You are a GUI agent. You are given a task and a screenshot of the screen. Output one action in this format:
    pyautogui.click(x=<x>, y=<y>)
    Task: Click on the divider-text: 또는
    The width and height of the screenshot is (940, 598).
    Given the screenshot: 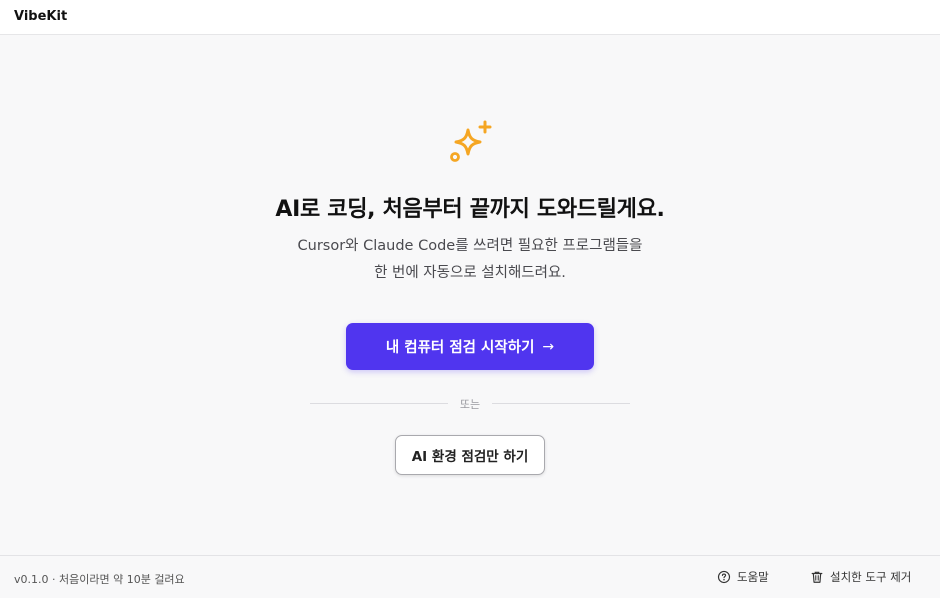 What is the action you would take?
    pyautogui.click(x=470, y=404)
    